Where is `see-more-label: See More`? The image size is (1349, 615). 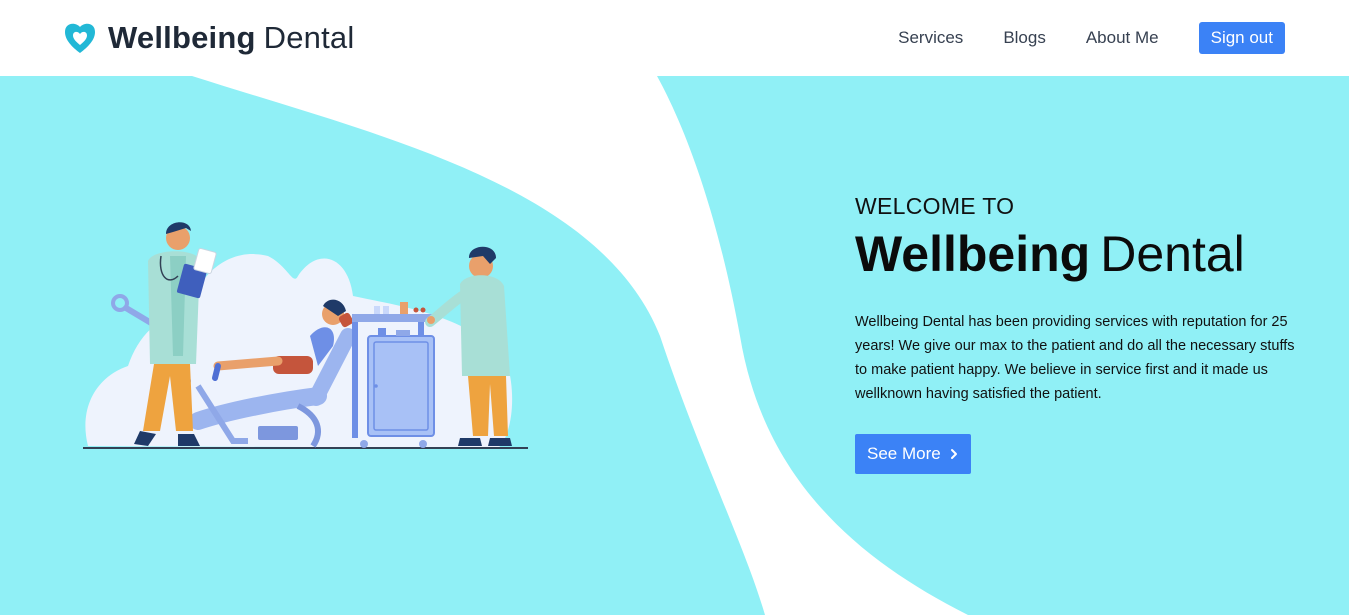 see-more-label: See More is located at coordinates (904, 453).